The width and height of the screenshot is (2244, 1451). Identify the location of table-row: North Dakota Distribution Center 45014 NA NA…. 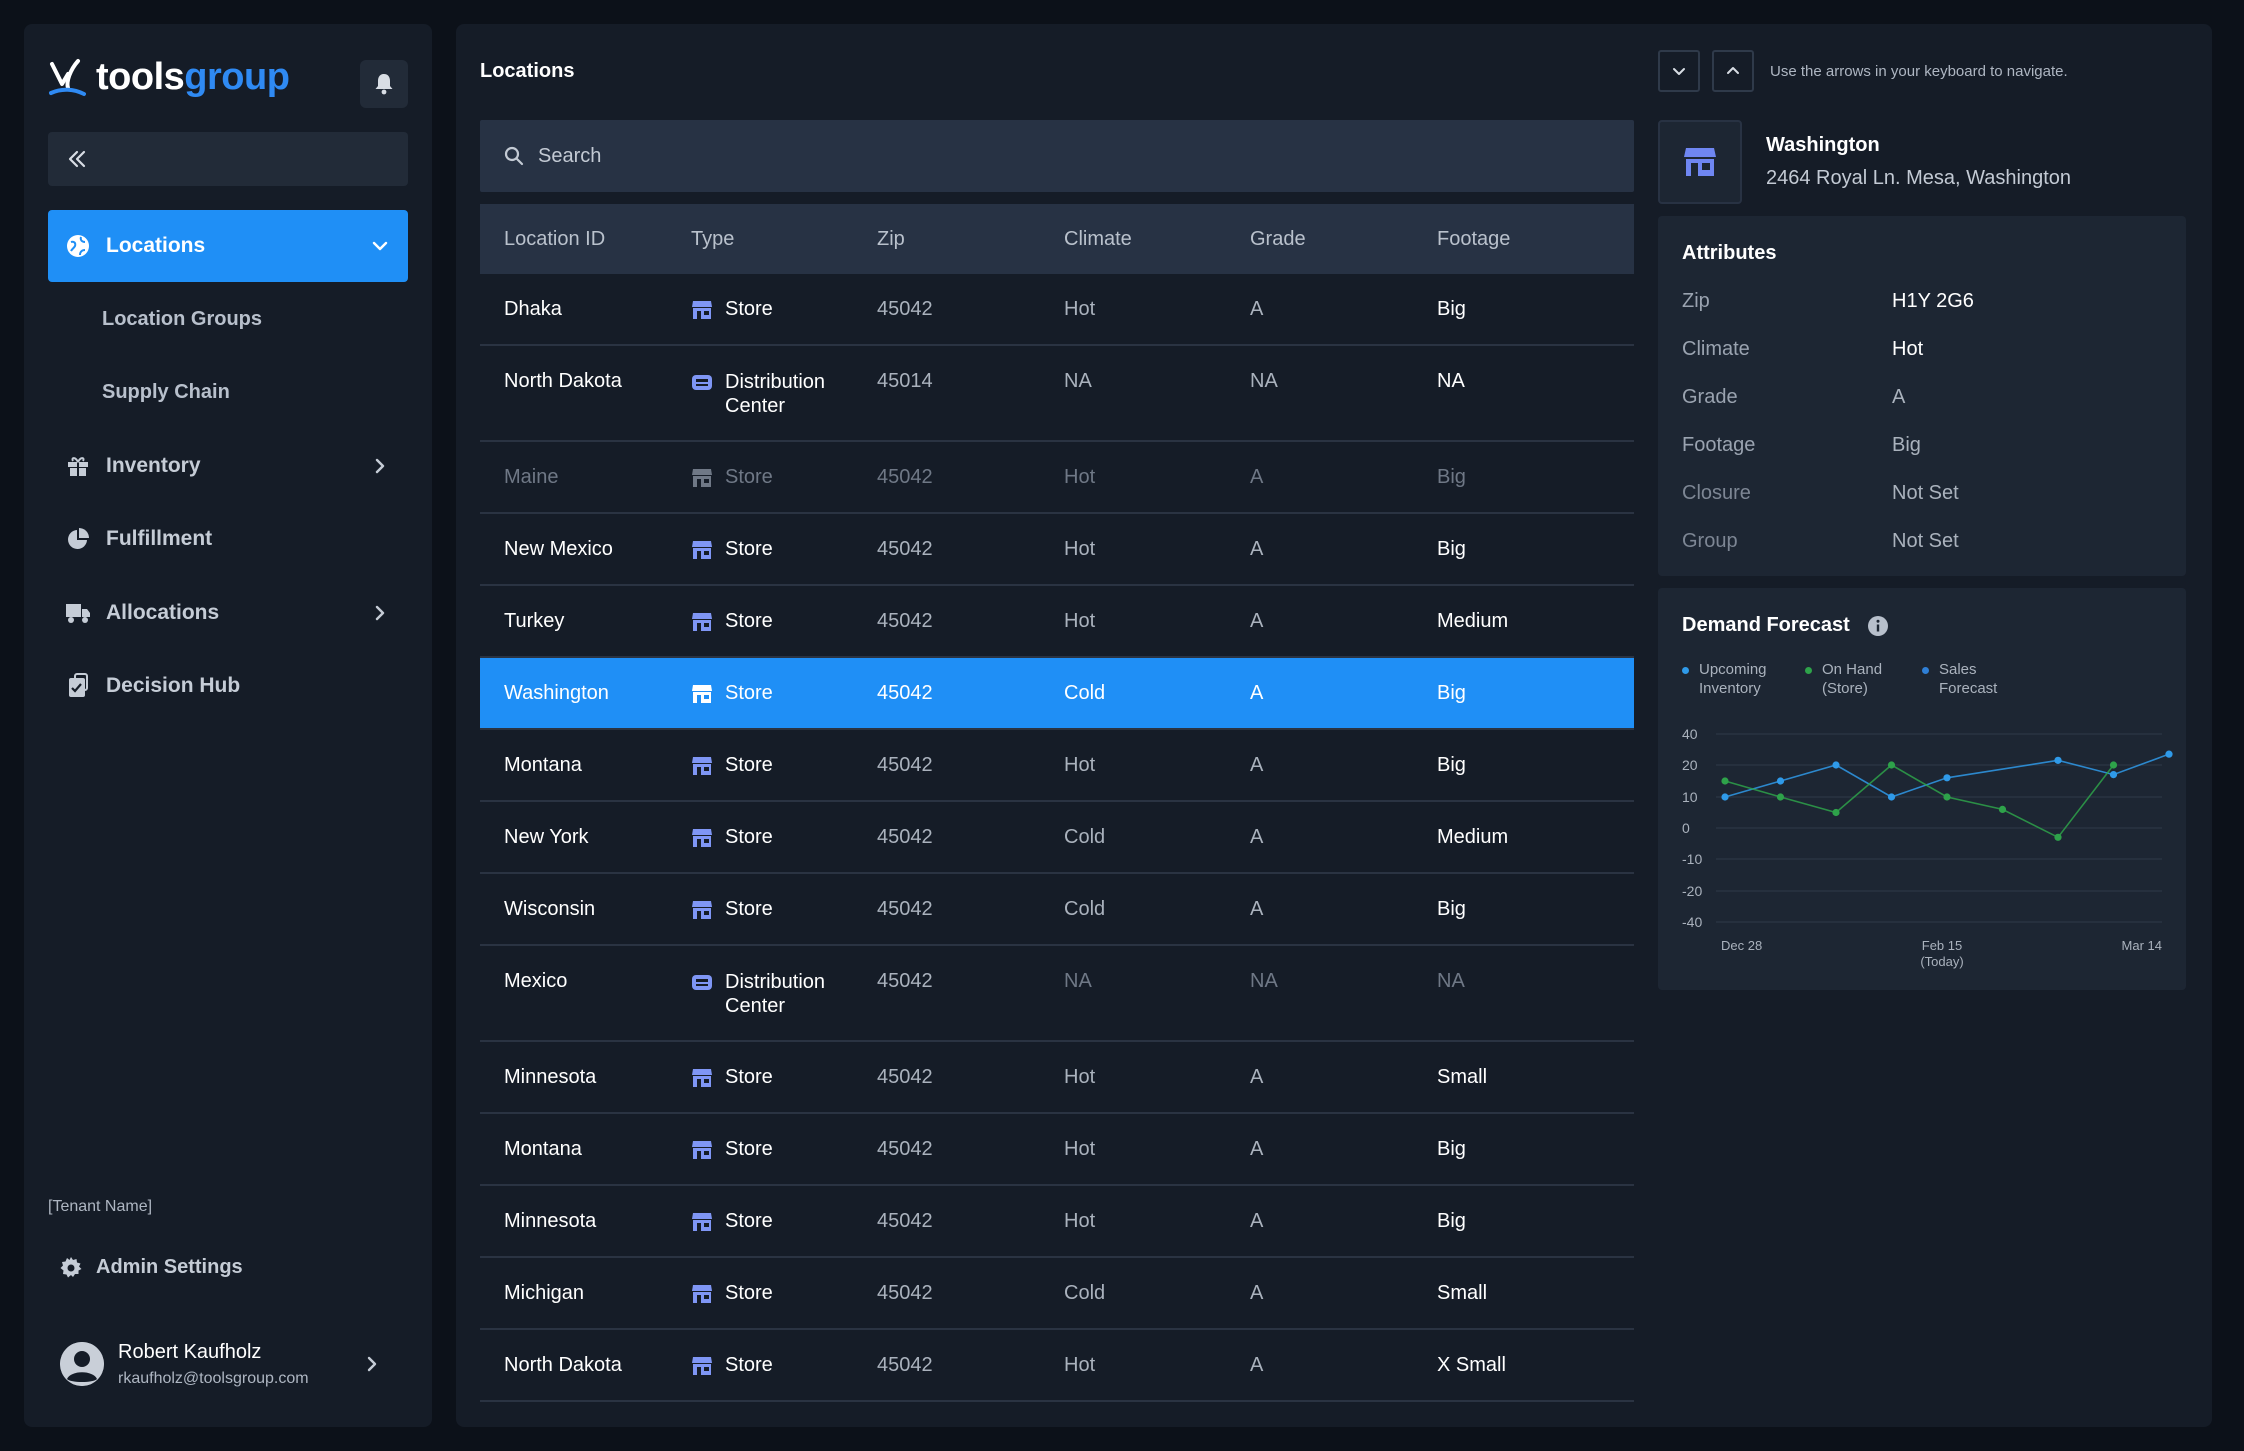
(1057, 394).